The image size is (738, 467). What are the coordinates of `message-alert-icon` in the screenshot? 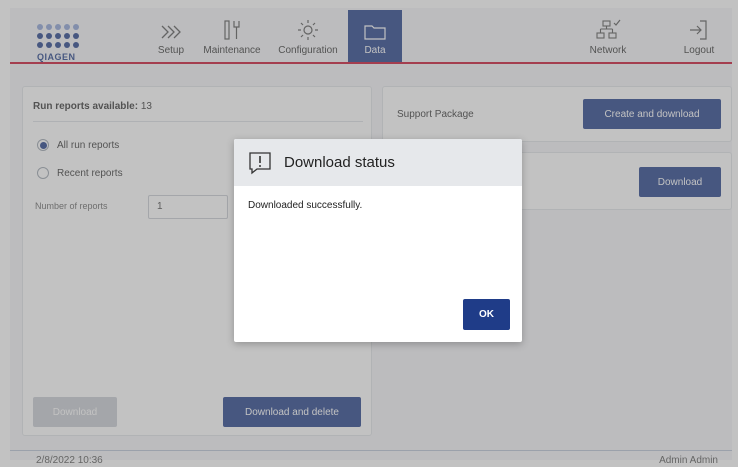 It's located at (260, 162).